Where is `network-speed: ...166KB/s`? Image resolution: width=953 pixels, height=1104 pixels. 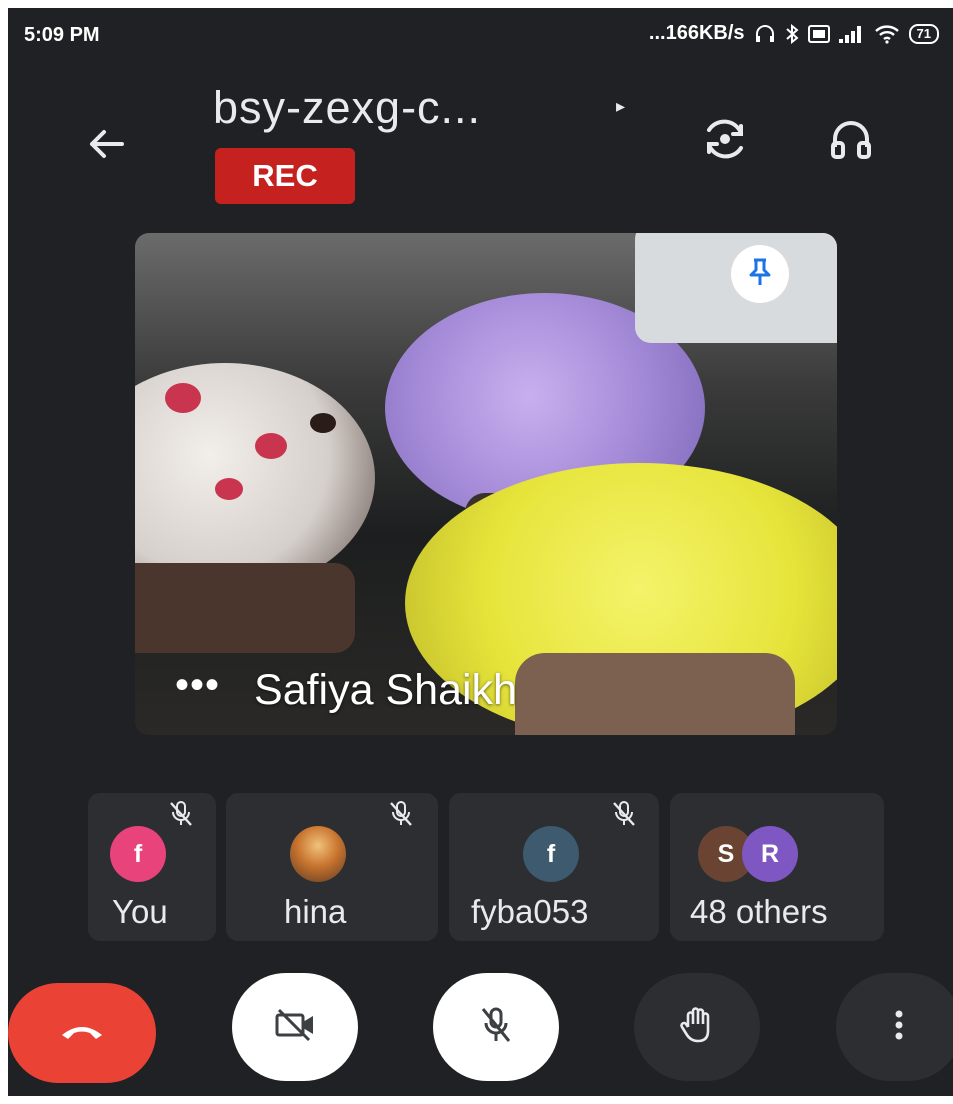 network-speed: ...166KB/s is located at coordinates (696, 33).